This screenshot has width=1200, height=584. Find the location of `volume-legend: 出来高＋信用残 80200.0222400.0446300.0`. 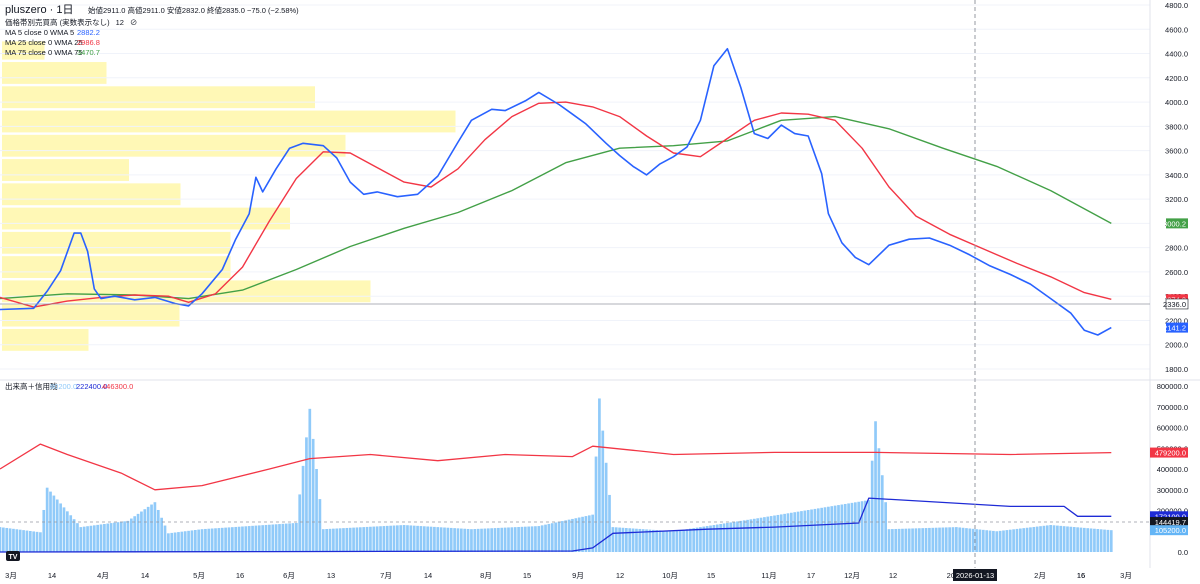

volume-legend: 出来高＋信用残 80200.0222400.0446300.0 is located at coordinates (69, 386).